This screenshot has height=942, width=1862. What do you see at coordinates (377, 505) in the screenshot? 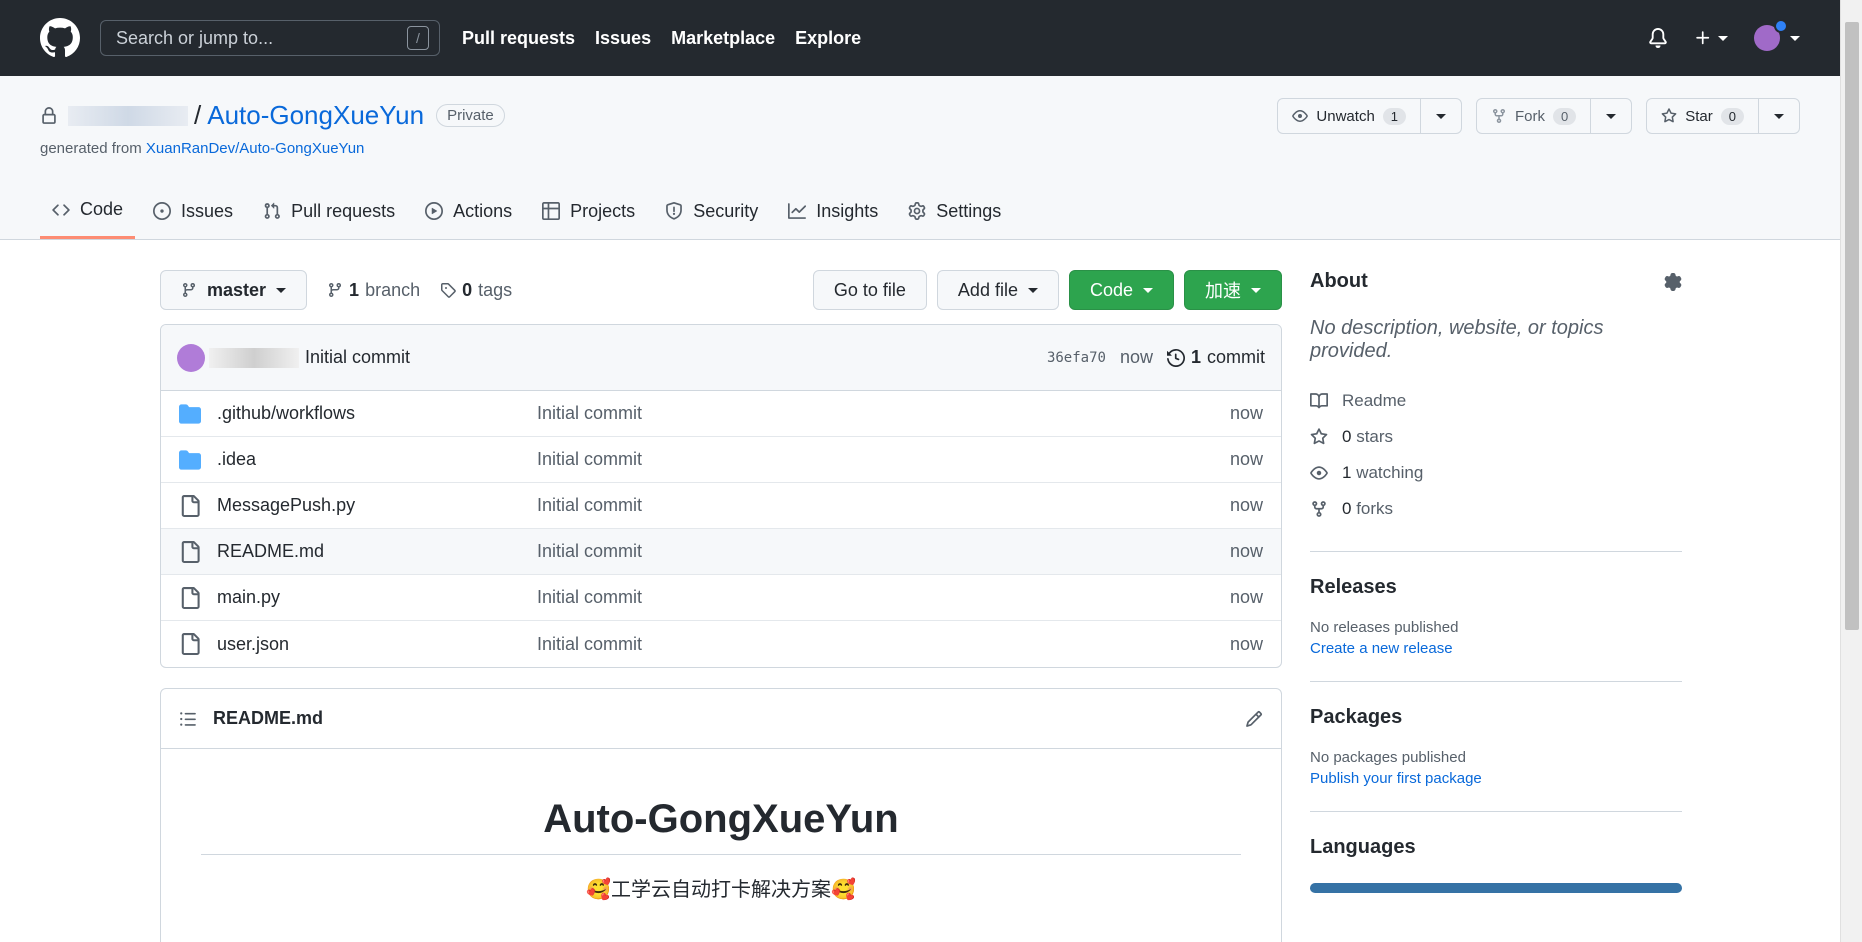
I see `file-name-link: MessagePush.py` at bounding box center [377, 505].